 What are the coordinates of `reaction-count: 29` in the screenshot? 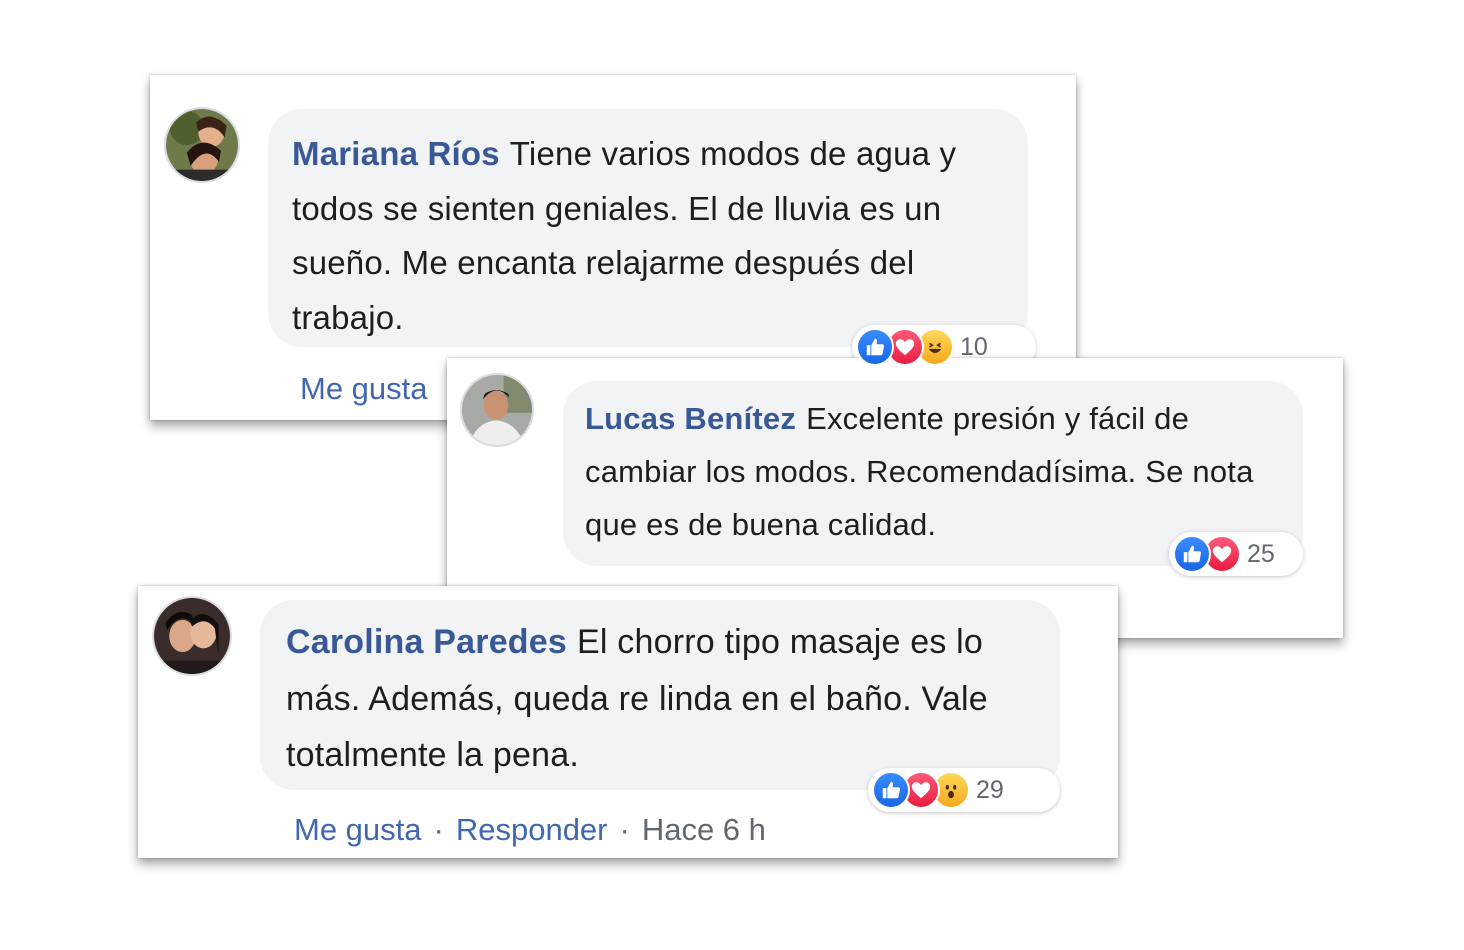 It's located at (990, 789).